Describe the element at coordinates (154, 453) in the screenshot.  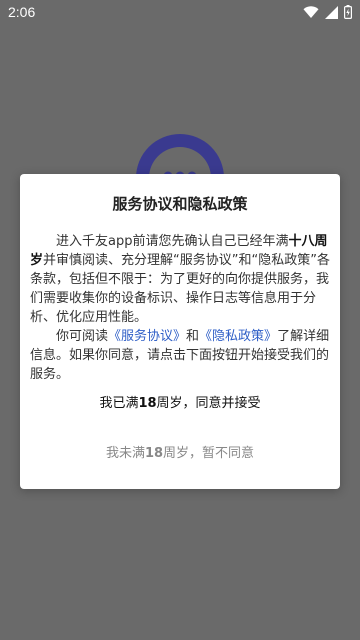
I see `decline-age: 18` at that location.